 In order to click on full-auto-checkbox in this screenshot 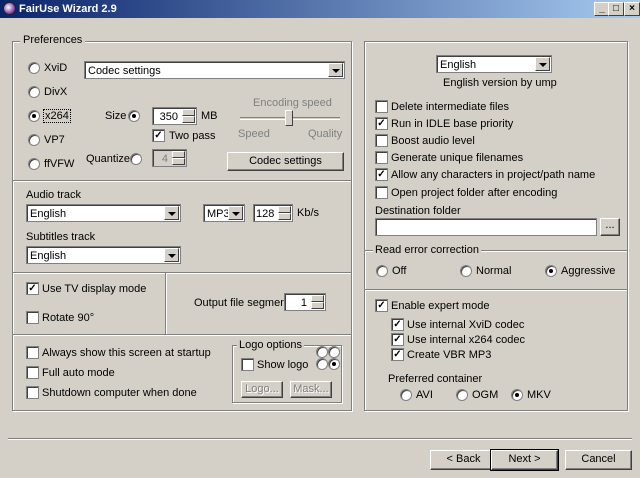, I will do `click(32, 372)`.